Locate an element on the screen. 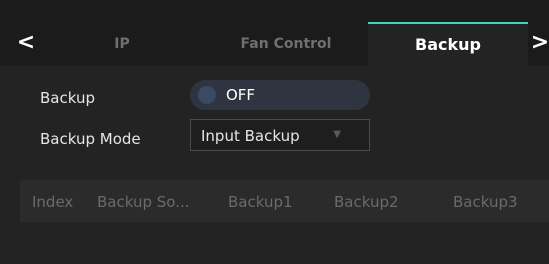  toggle-state-text: OFF is located at coordinates (241, 95).